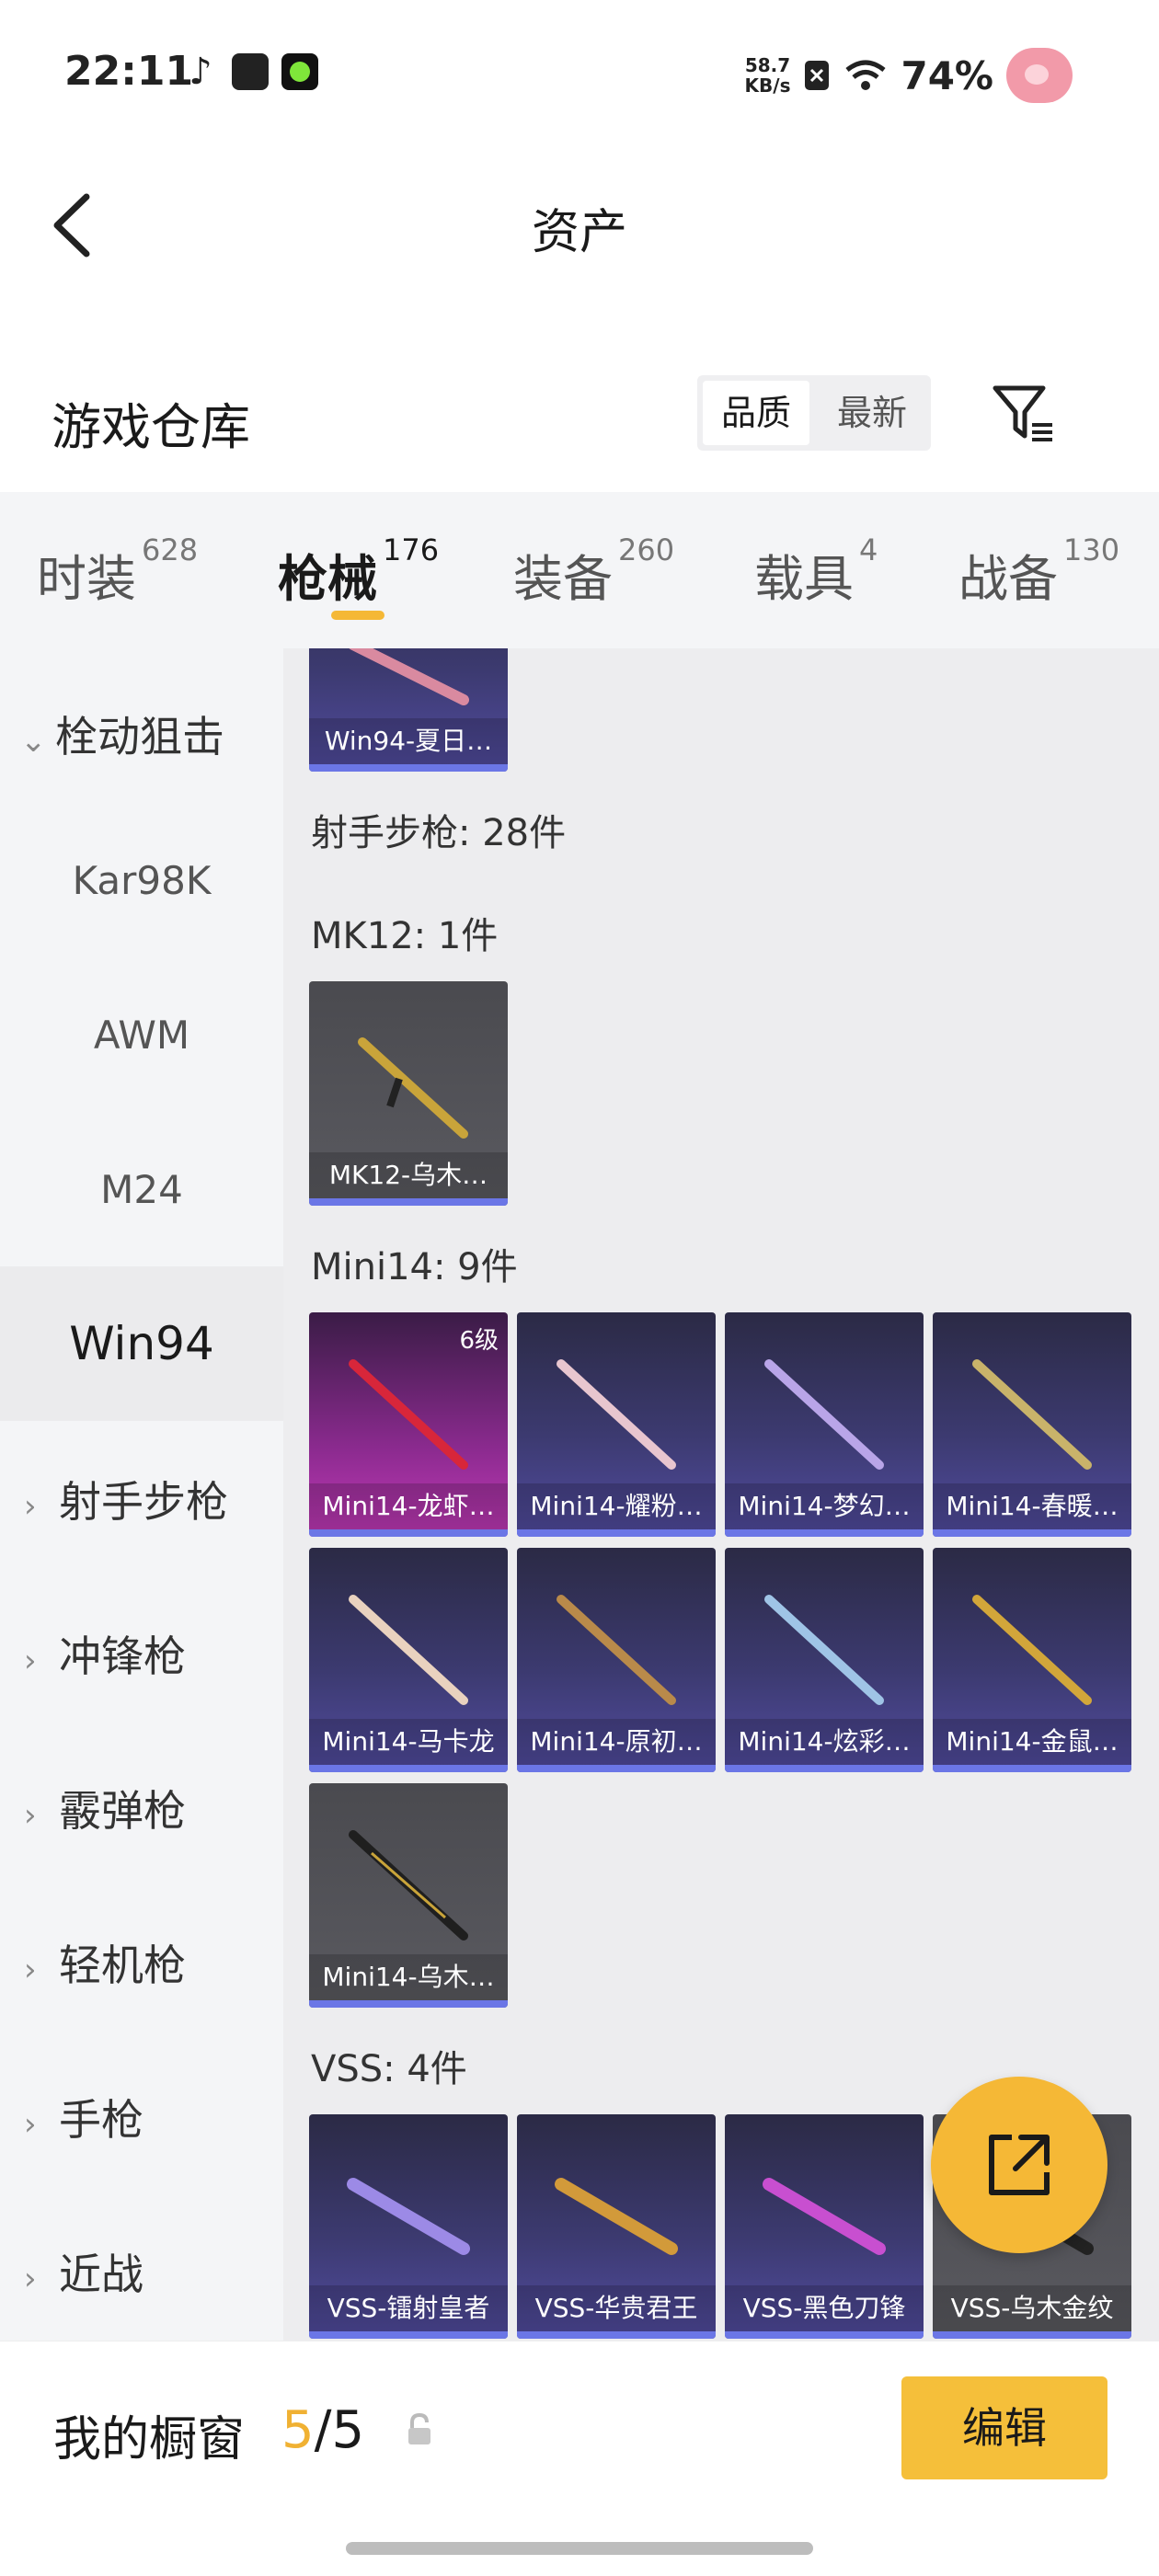 This screenshot has width=1159, height=2576. I want to click on sidebar-item-melee: › 近战, so click(141, 2272).